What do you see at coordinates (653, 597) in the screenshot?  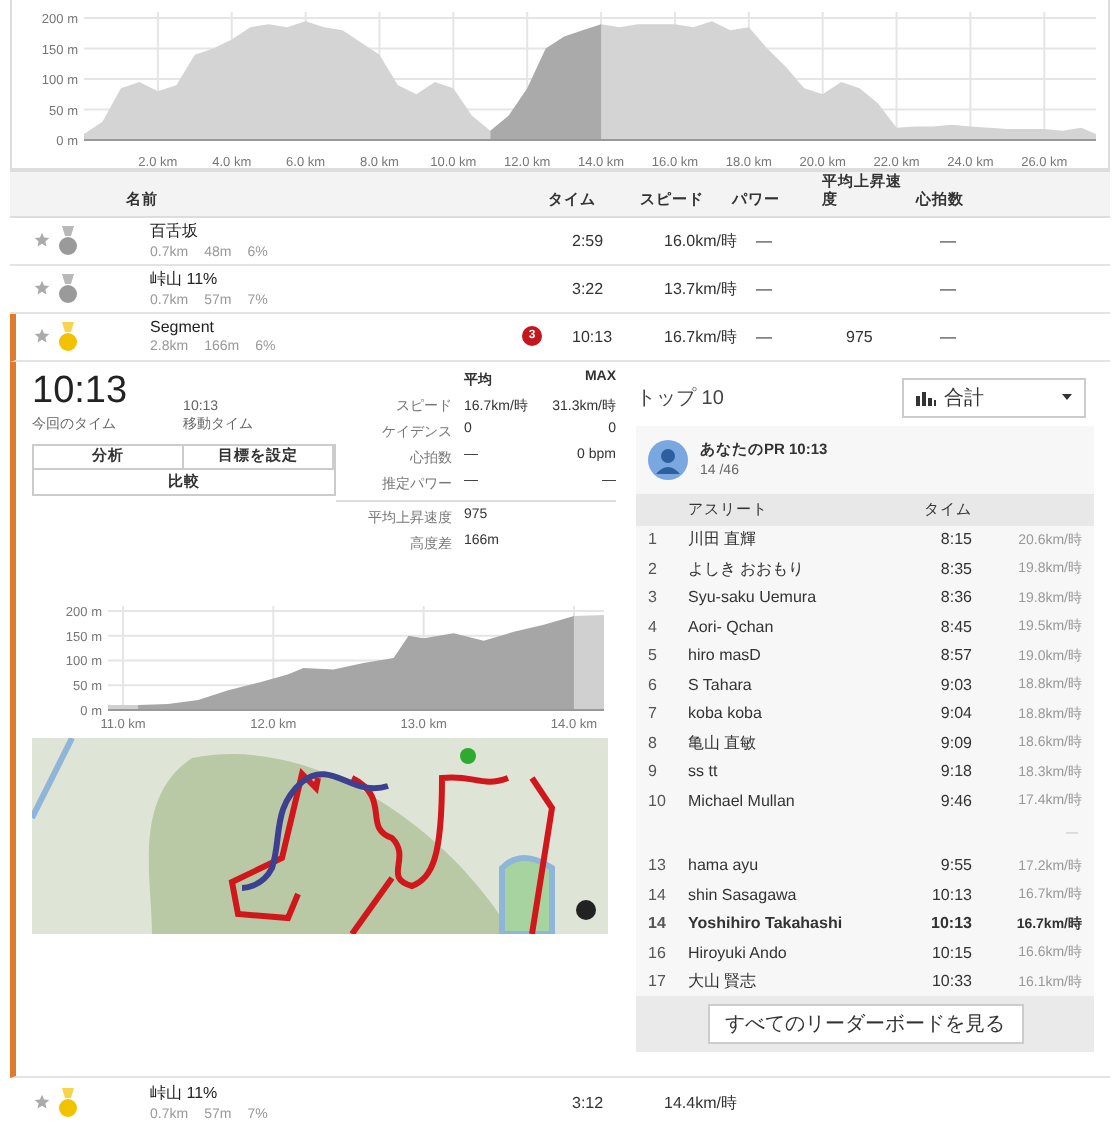 I see `rank-cell-text: 3` at bounding box center [653, 597].